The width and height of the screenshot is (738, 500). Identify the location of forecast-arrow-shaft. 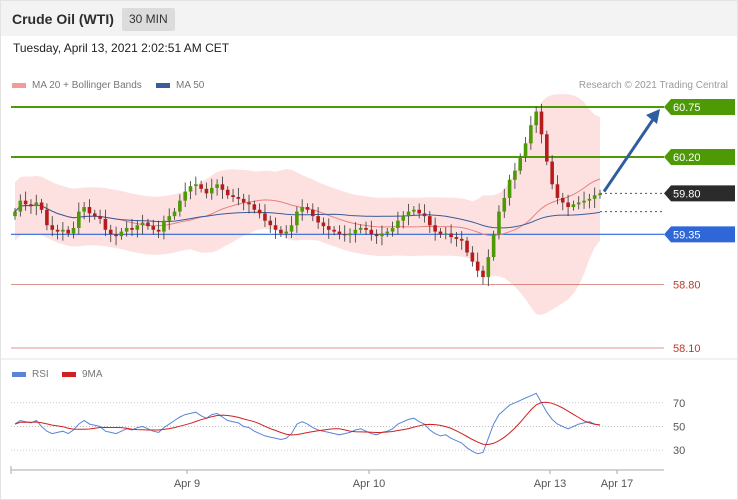
(629, 155).